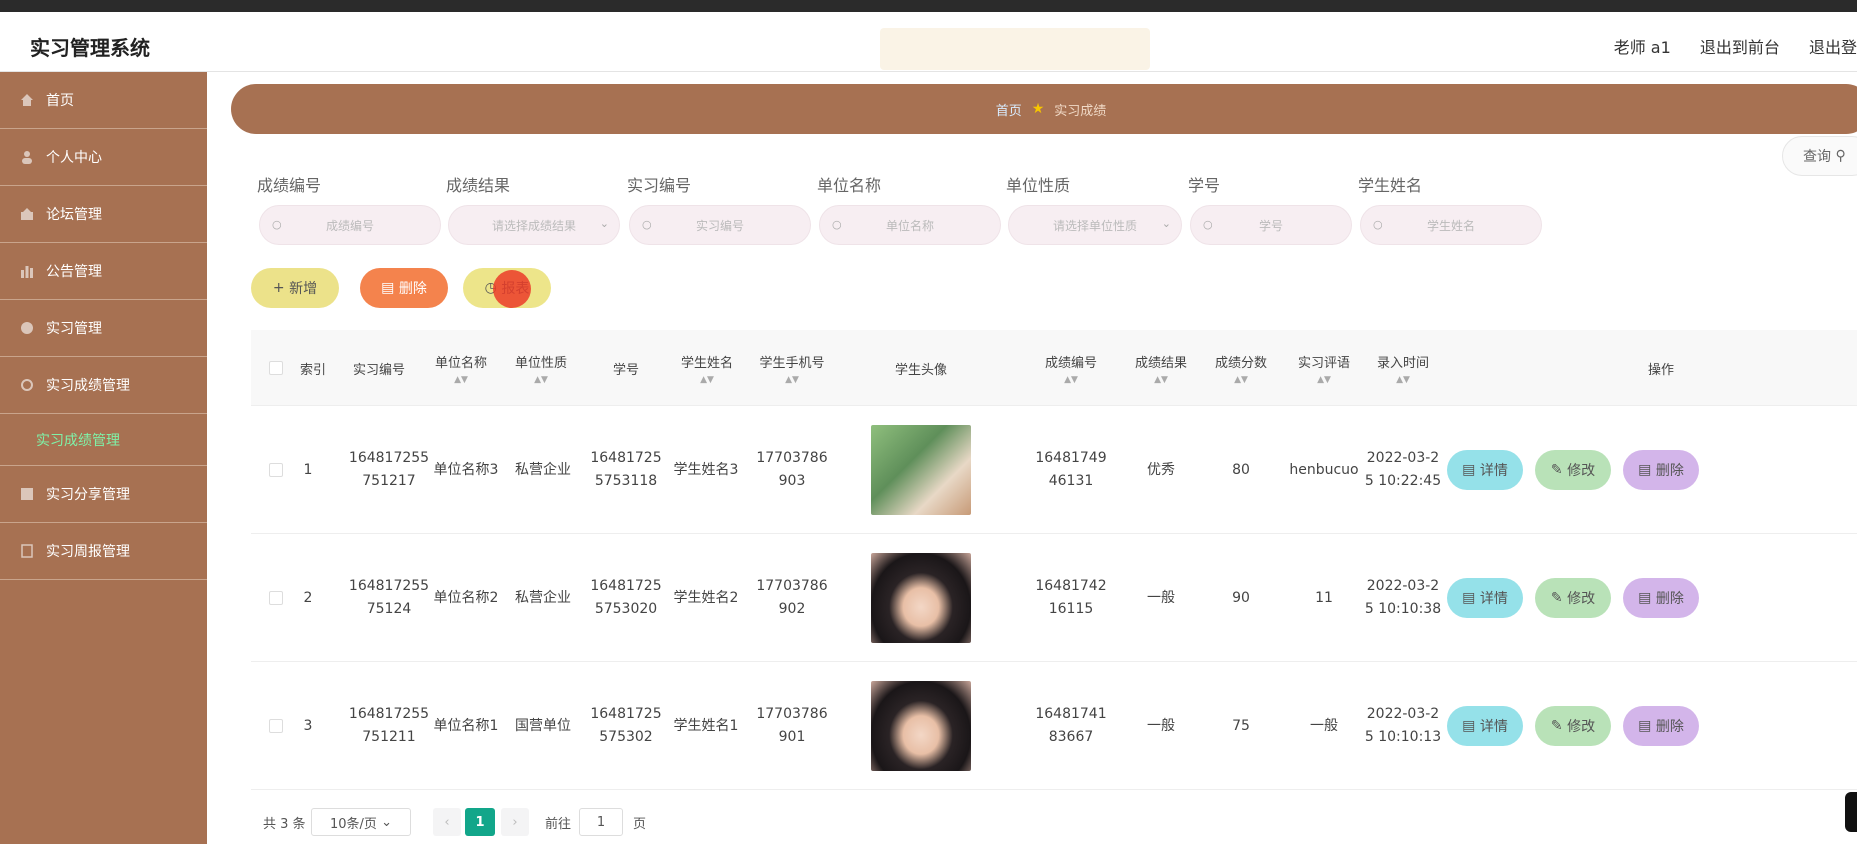 Image resolution: width=1857 pixels, height=844 pixels. Describe the element at coordinates (361, 822) in the screenshot. I see `page-size-select: 10条/页 ⌄` at that location.